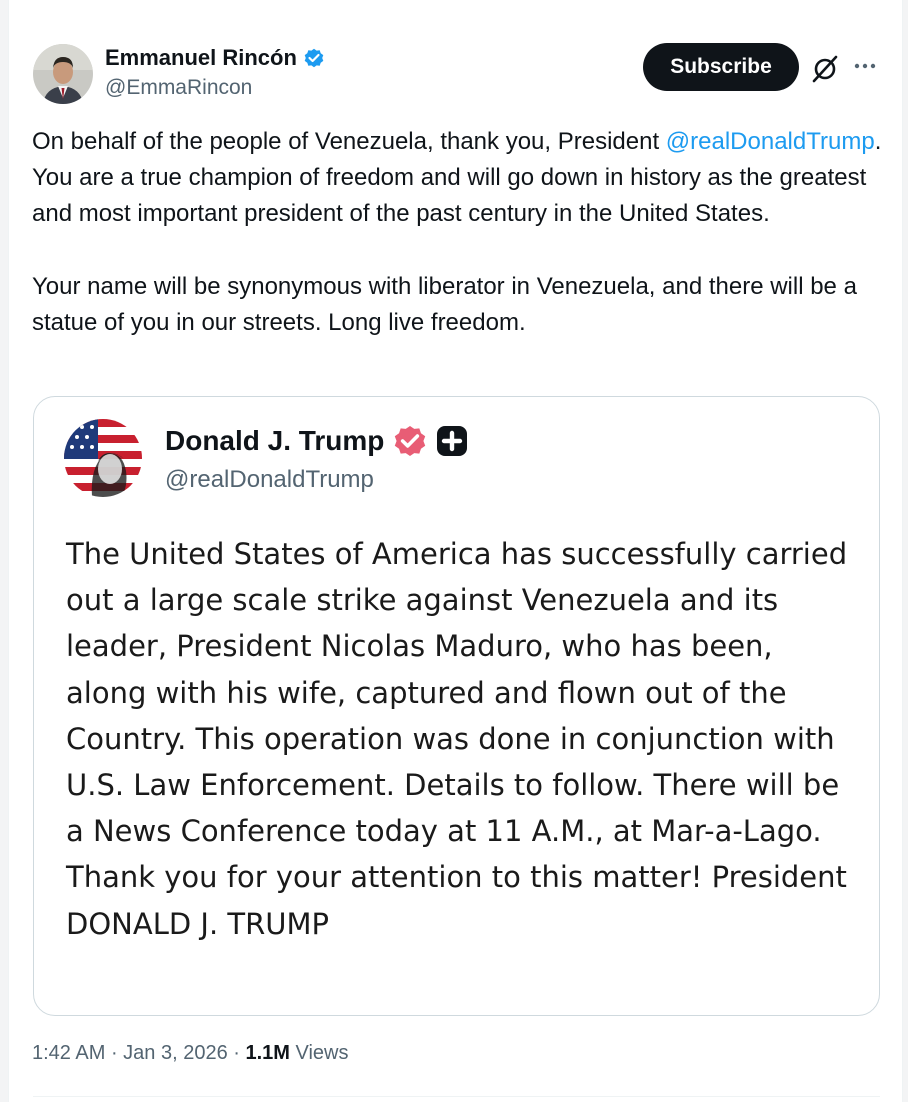  I want to click on views-count: 1.1M, so click(267, 1053).